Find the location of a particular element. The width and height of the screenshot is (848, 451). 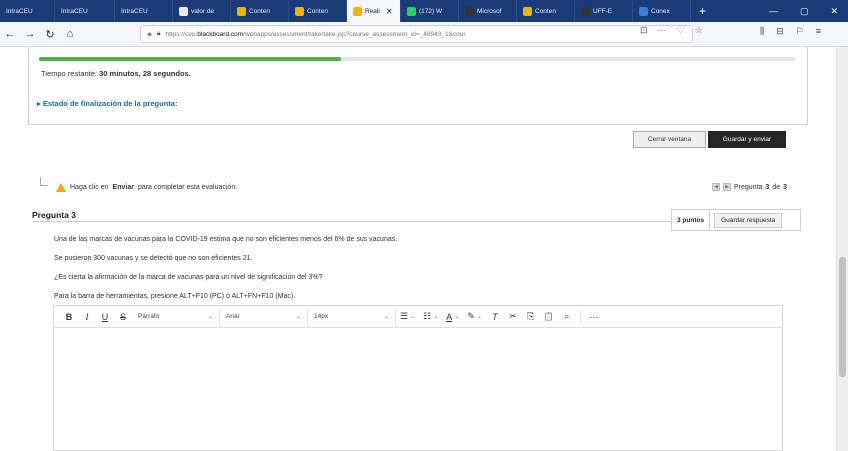

qnav-current: 3 is located at coordinates (767, 187).